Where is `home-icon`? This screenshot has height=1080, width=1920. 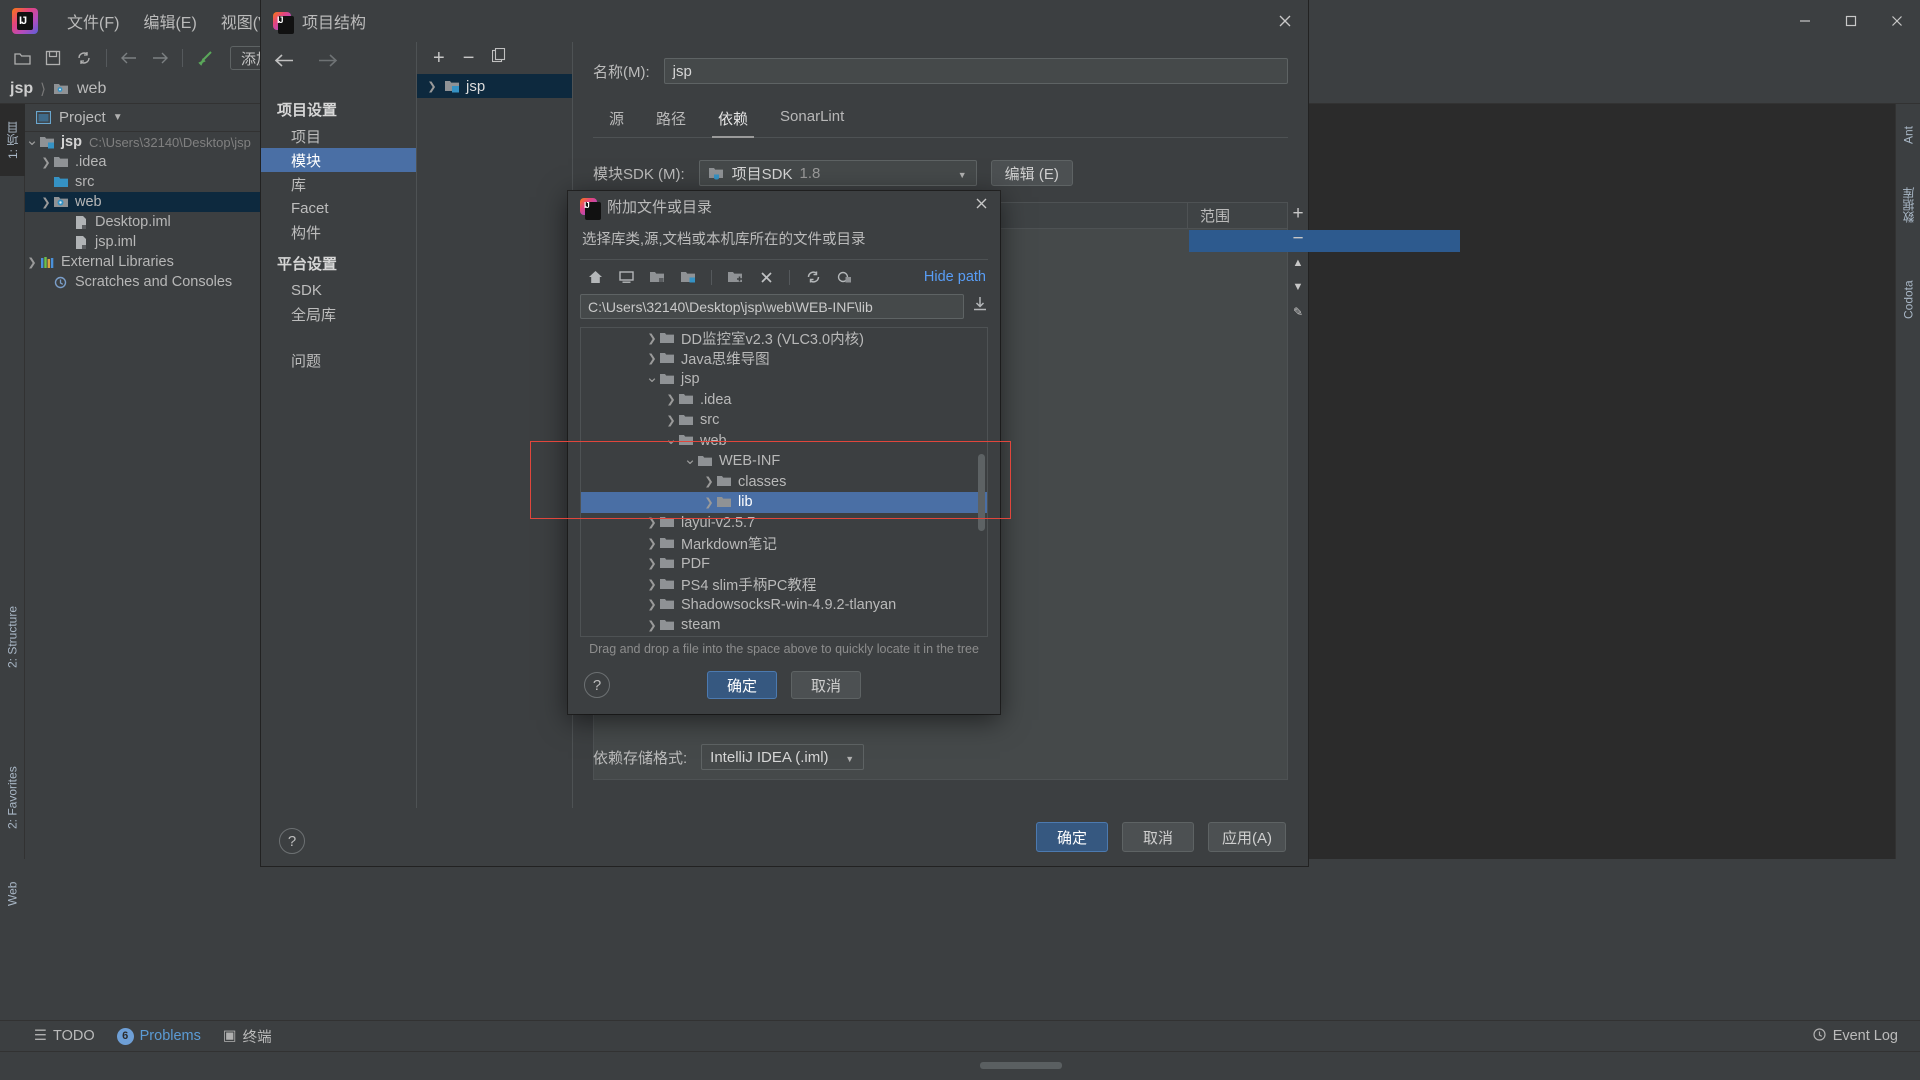 home-icon is located at coordinates (595, 277).